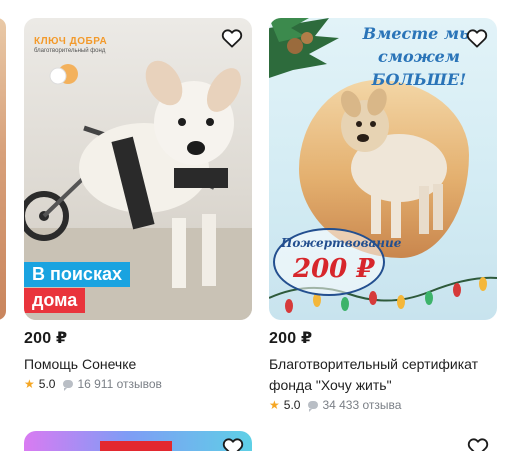 This screenshot has width=507, height=451. Describe the element at coordinates (334, 269) in the screenshot. I see `donation-amount: 200 ₽` at that location.